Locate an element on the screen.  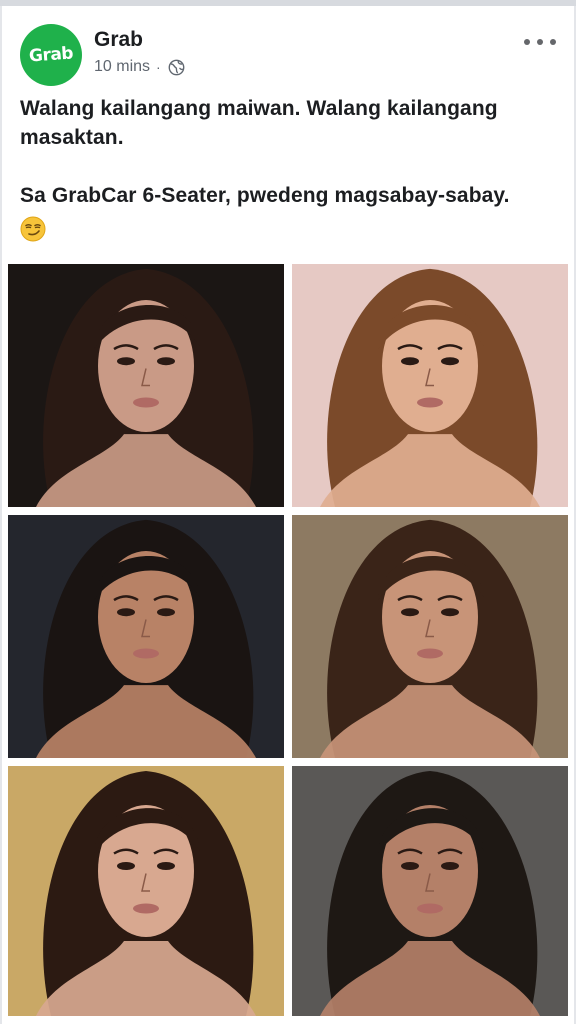
page-name: Grab is located at coordinates (118, 40).